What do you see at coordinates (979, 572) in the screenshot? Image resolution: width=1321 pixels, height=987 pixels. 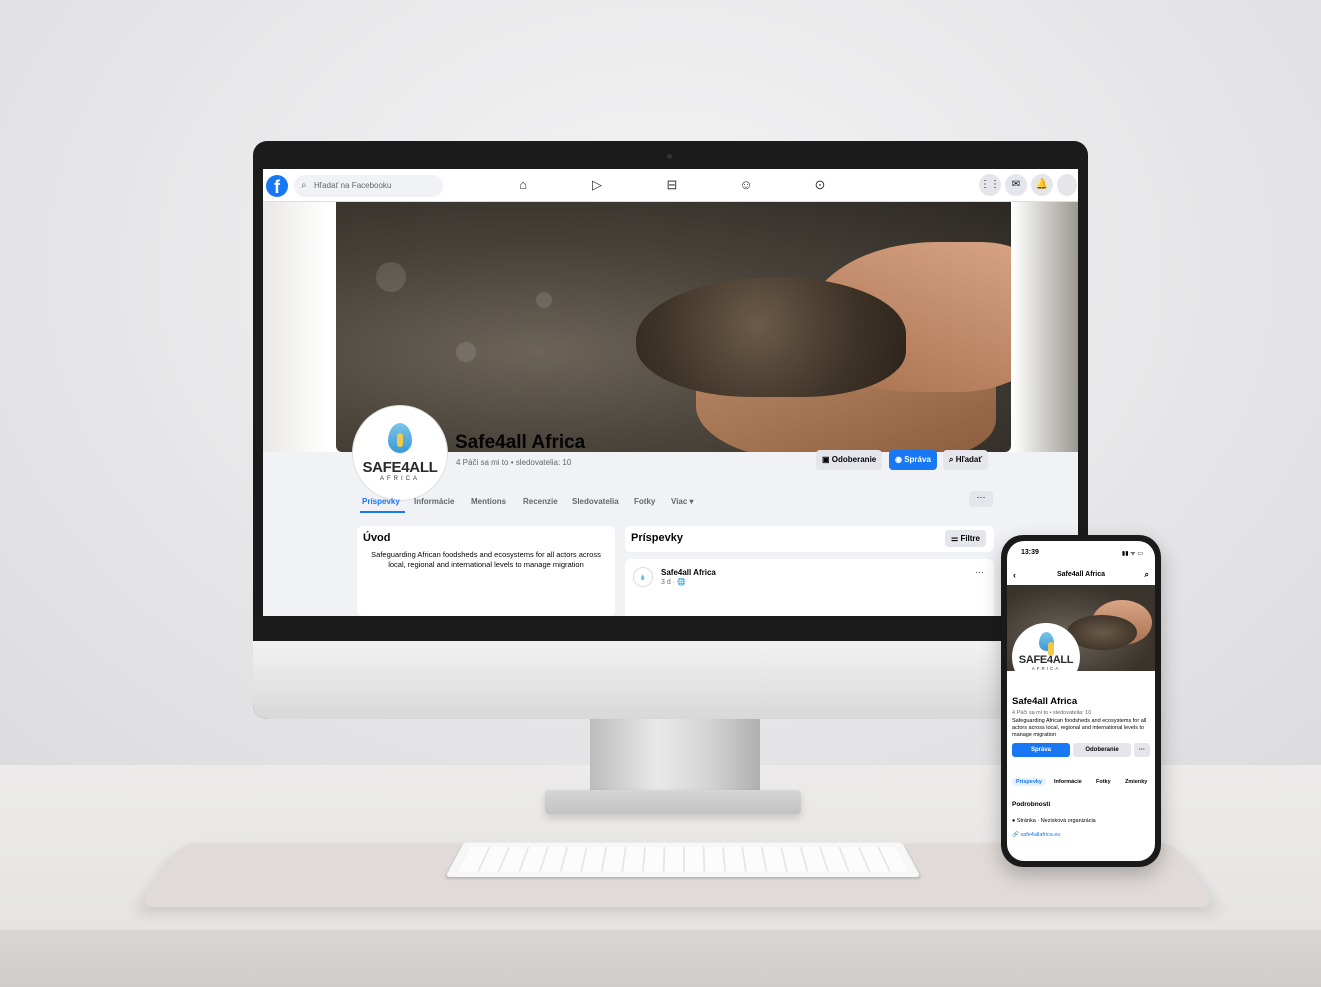 I see `post-menu-button: ···` at bounding box center [979, 572].